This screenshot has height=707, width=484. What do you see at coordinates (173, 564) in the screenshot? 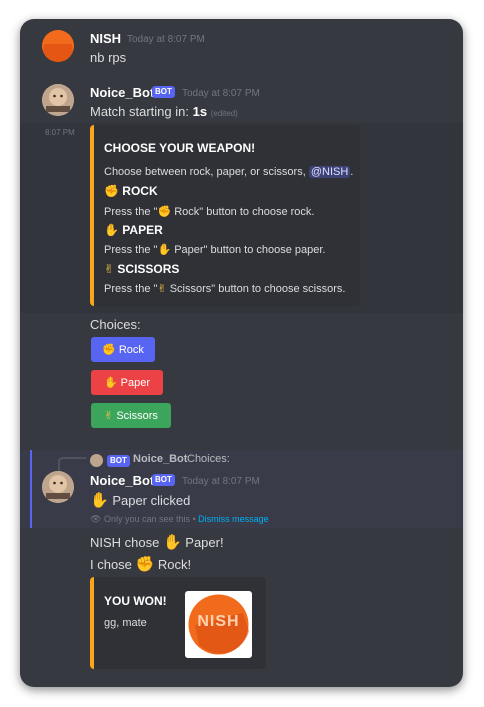
I see `bot-chose-value: Rock!` at bounding box center [173, 564].